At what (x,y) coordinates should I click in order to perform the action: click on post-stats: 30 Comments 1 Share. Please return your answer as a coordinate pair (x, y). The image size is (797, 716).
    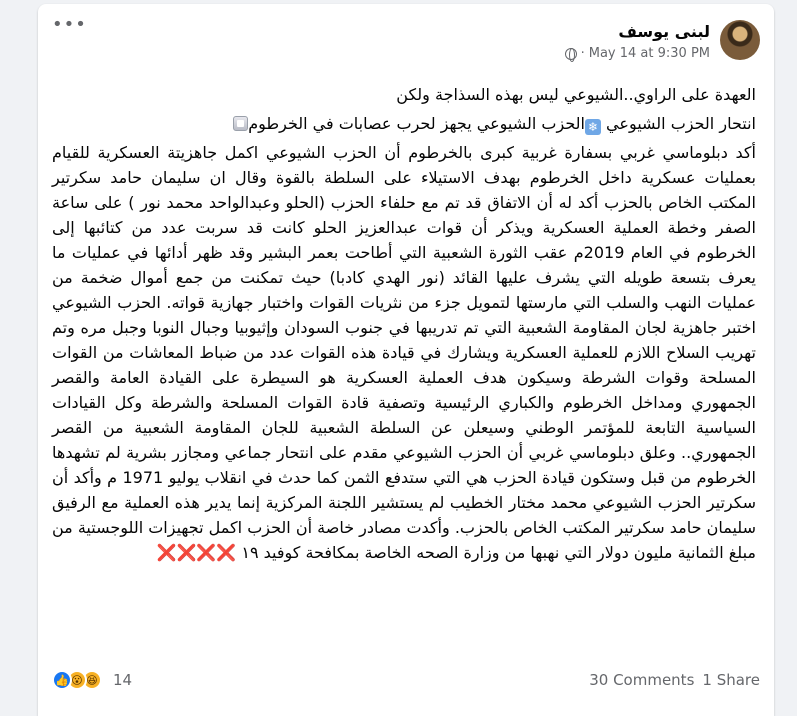
    Looking at the image, I should click on (674, 680).